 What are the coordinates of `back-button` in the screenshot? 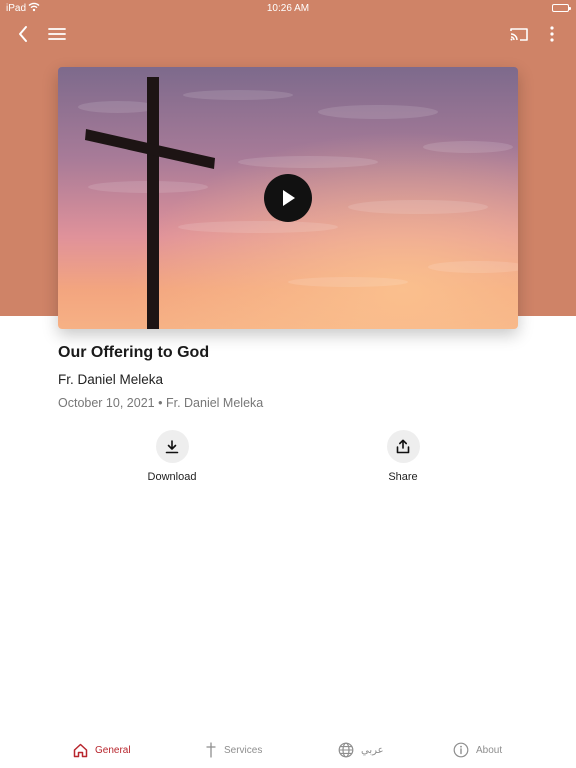 It's located at (23, 34).